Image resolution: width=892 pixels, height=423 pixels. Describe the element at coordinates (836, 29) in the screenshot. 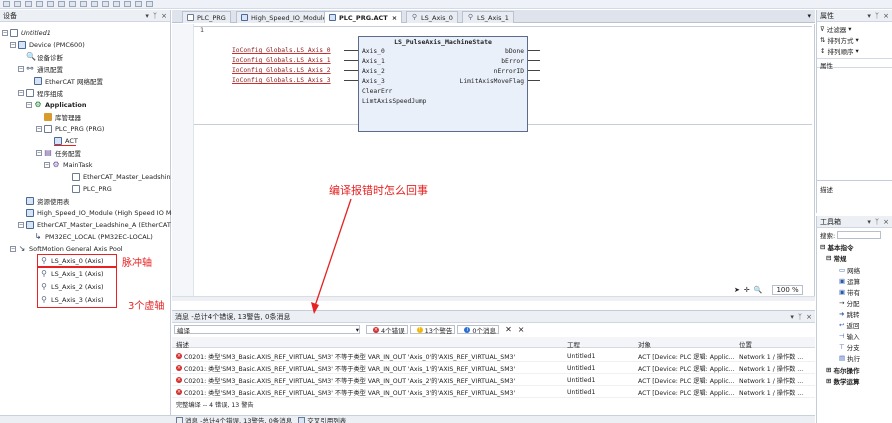

I see `filter-button: ⊽ 过滤器 ▾` at that location.